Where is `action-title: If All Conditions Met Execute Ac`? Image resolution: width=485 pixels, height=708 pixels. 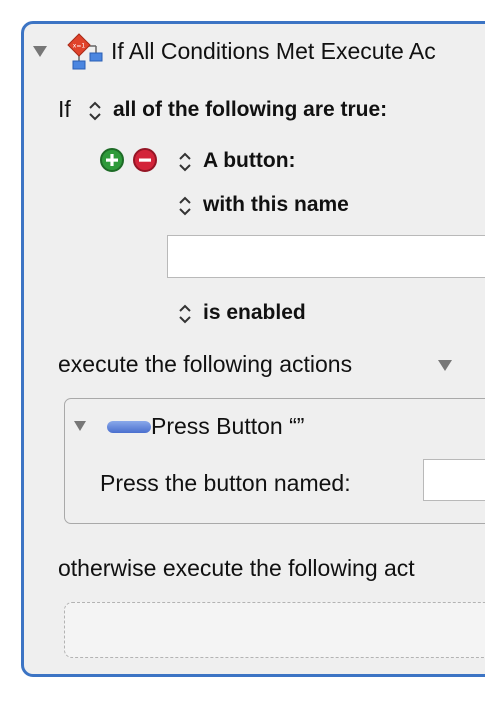
action-title: If All Conditions Met Execute Ac is located at coordinates (273, 51).